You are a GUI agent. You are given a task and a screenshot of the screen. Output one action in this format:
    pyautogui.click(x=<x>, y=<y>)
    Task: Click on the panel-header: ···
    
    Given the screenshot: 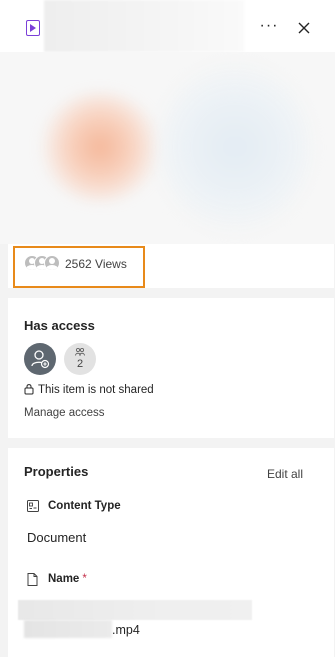 What is the action you would take?
    pyautogui.click(x=167, y=26)
    